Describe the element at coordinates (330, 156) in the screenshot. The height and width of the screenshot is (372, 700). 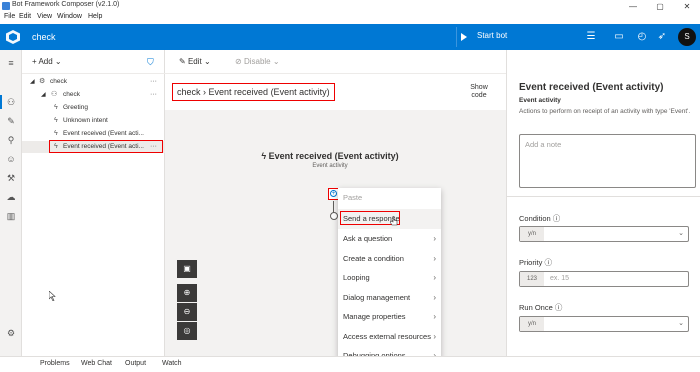
I see `trigger-node-title: ϟ Event received (Event activity)` at that location.